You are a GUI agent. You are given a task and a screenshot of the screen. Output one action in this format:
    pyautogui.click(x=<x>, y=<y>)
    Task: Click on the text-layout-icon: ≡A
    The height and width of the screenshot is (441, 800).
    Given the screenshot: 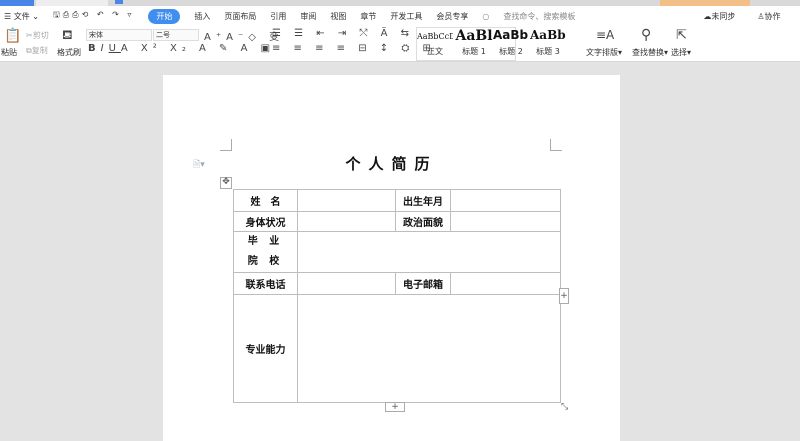 What is the action you would take?
    pyautogui.click(x=605, y=35)
    